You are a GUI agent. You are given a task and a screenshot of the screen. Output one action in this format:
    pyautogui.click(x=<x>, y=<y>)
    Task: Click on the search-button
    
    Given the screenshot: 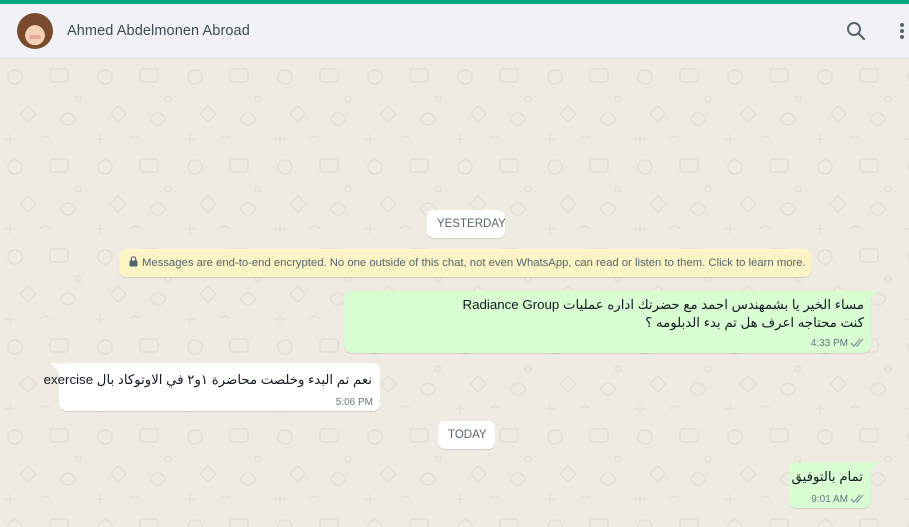 What is the action you would take?
    pyautogui.click(x=856, y=31)
    